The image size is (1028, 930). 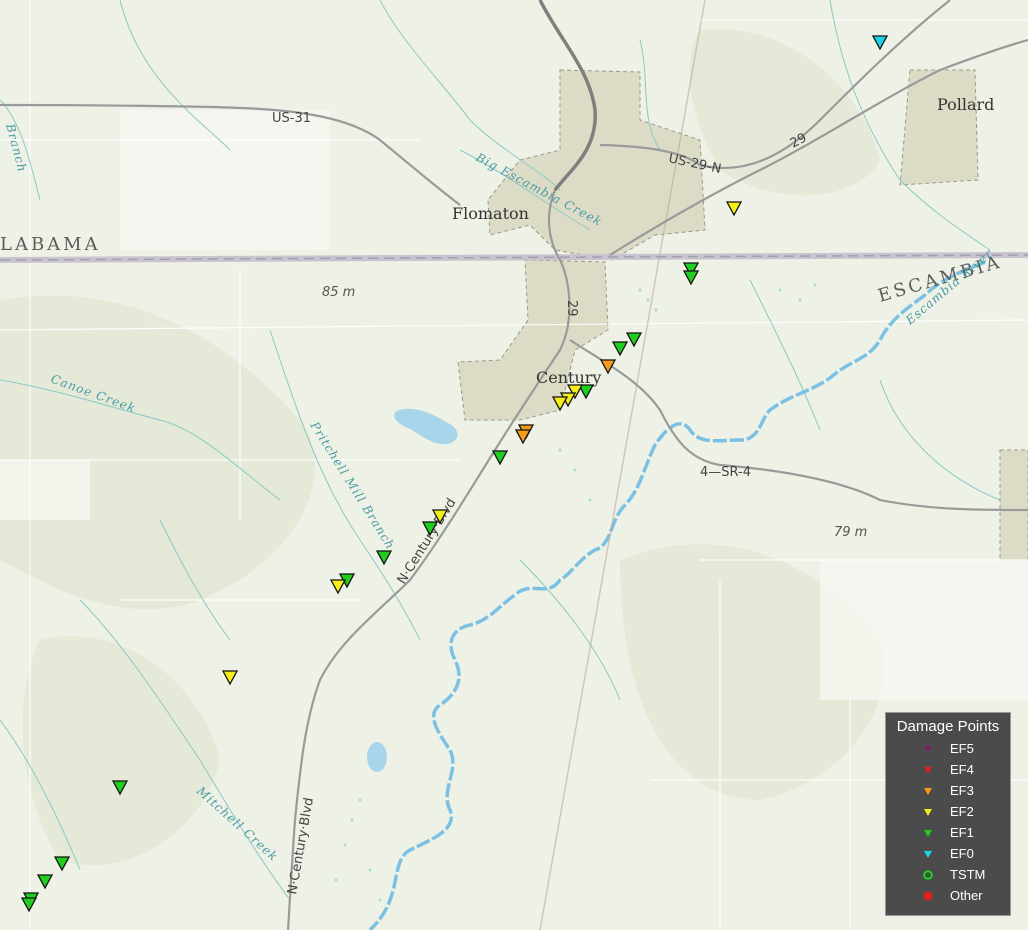 What do you see at coordinates (571, 308) in the screenshot?
I see `road-29-s: 29` at bounding box center [571, 308].